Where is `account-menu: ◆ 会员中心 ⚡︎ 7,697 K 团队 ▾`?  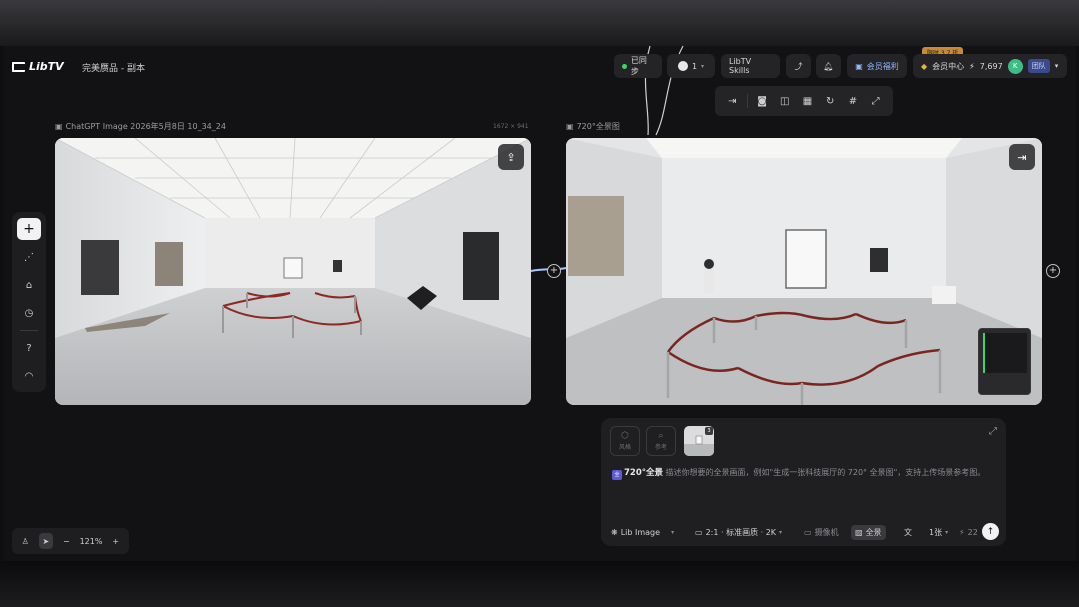 account-menu: ◆ 会员中心 ⚡︎ 7,697 K 团队 ▾ is located at coordinates (990, 66).